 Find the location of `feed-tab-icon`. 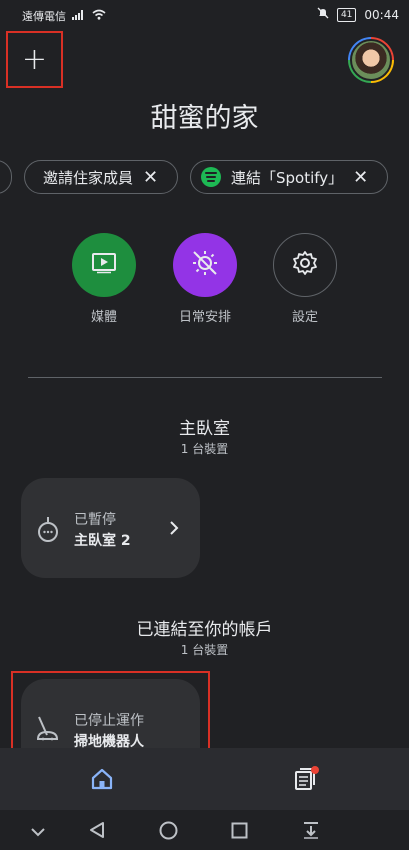

feed-tab-icon is located at coordinates (307, 781).